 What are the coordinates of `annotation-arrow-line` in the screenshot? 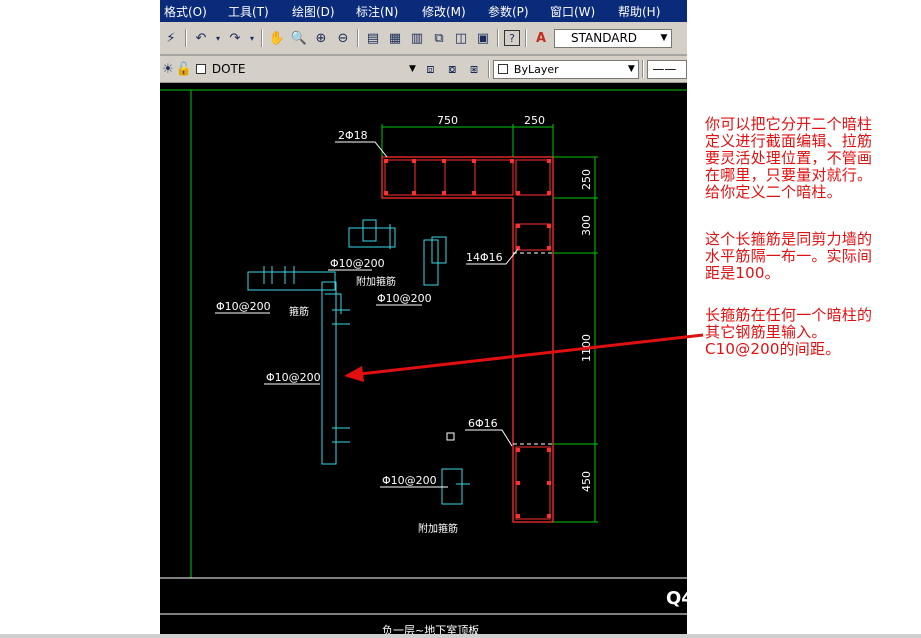 It's located at (531, 354).